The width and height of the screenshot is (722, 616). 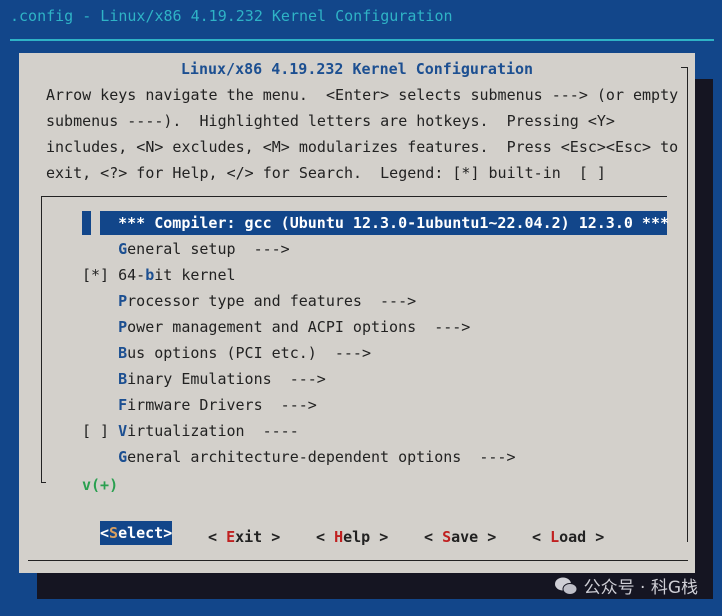 What do you see at coordinates (244, 537) in the screenshot?
I see `button-exit: < Exit >` at bounding box center [244, 537].